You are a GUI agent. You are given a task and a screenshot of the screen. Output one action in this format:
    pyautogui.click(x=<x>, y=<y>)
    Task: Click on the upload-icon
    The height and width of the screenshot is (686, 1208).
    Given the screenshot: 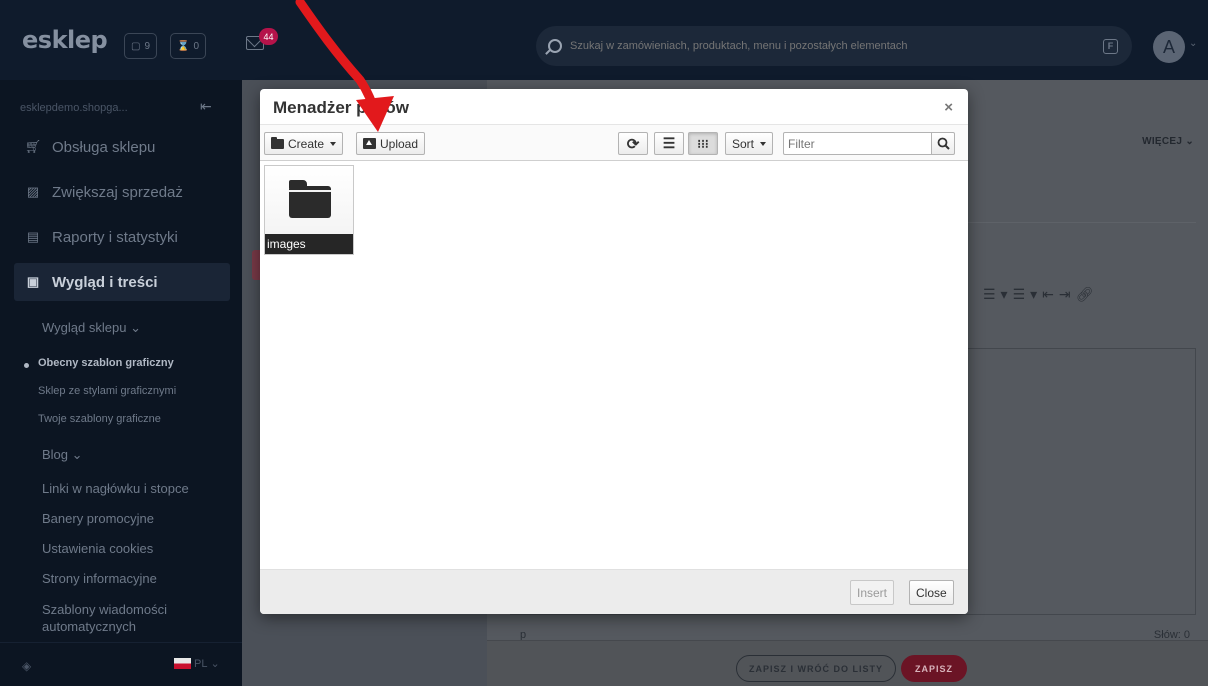 What is the action you would take?
    pyautogui.click(x=369, y=143)
    